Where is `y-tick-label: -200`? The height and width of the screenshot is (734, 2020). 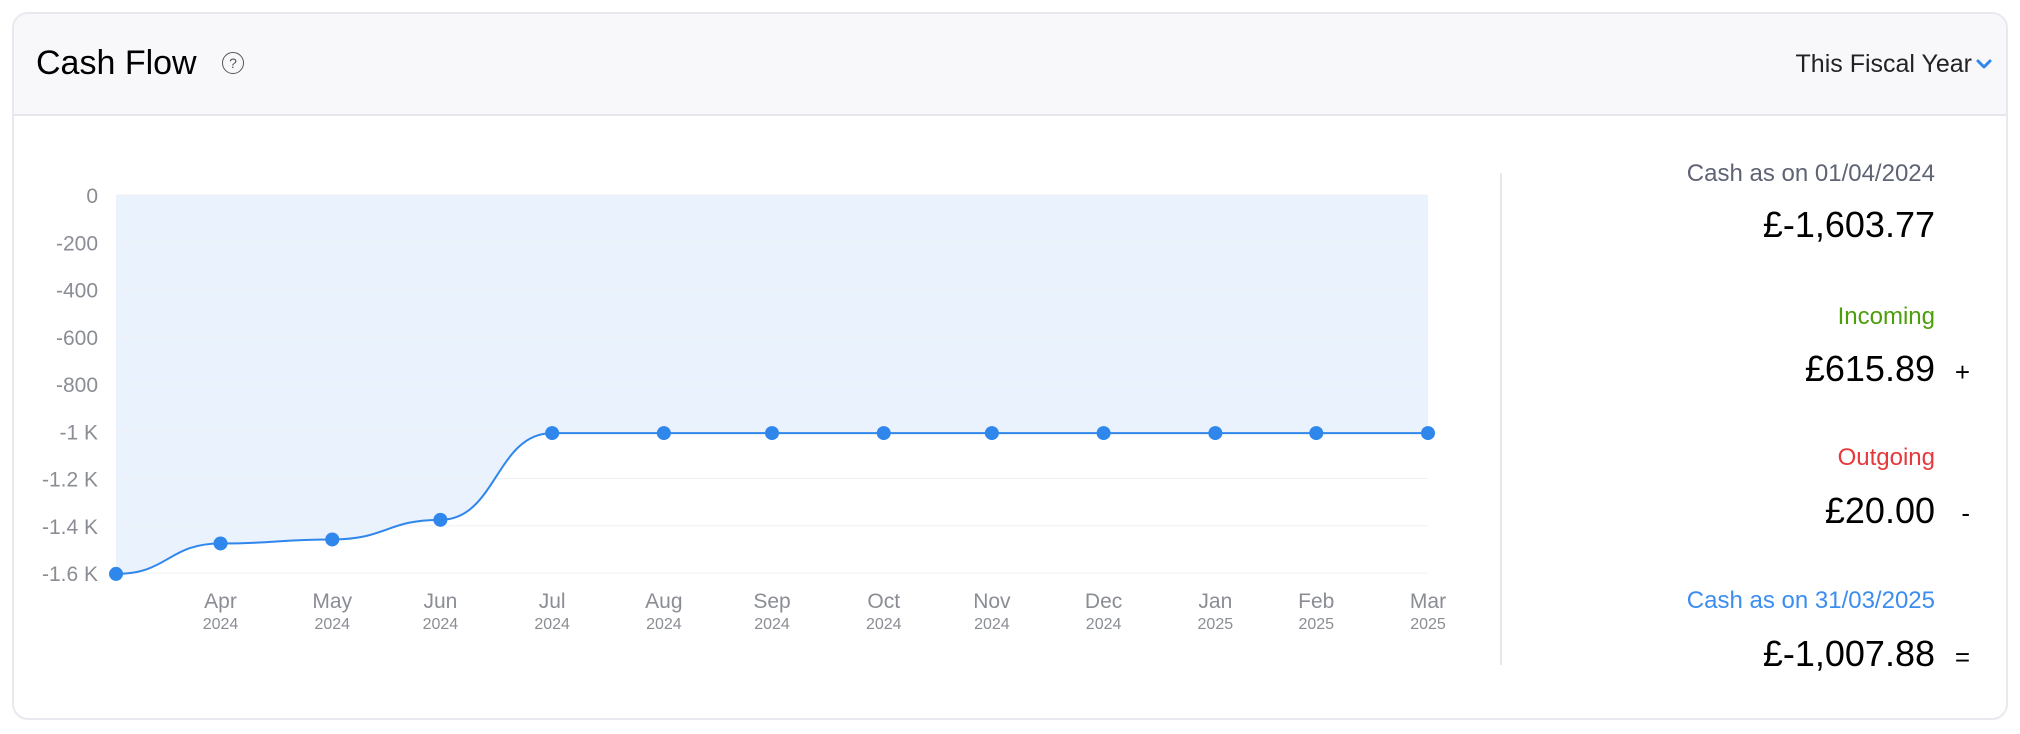 y-tick-label: -200 is located at coordinates (77, 243).